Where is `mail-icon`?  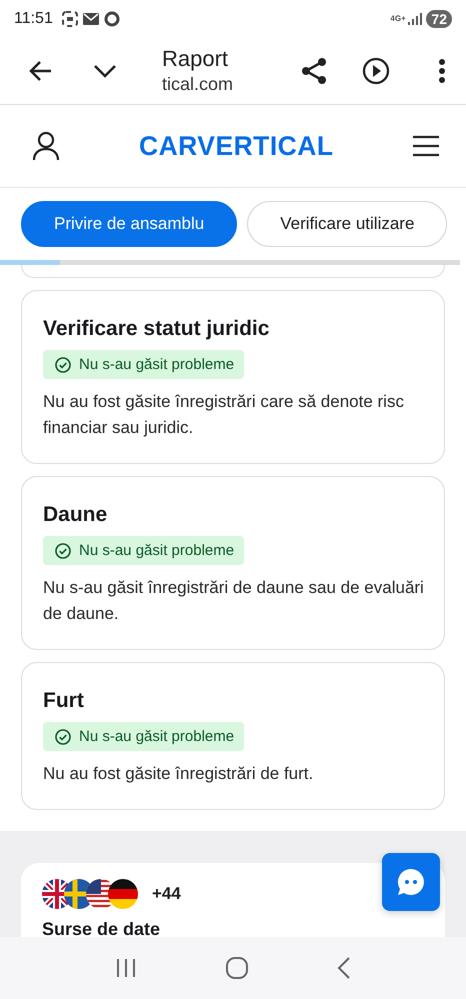
mail-icon is located at coordinates (90, 19).